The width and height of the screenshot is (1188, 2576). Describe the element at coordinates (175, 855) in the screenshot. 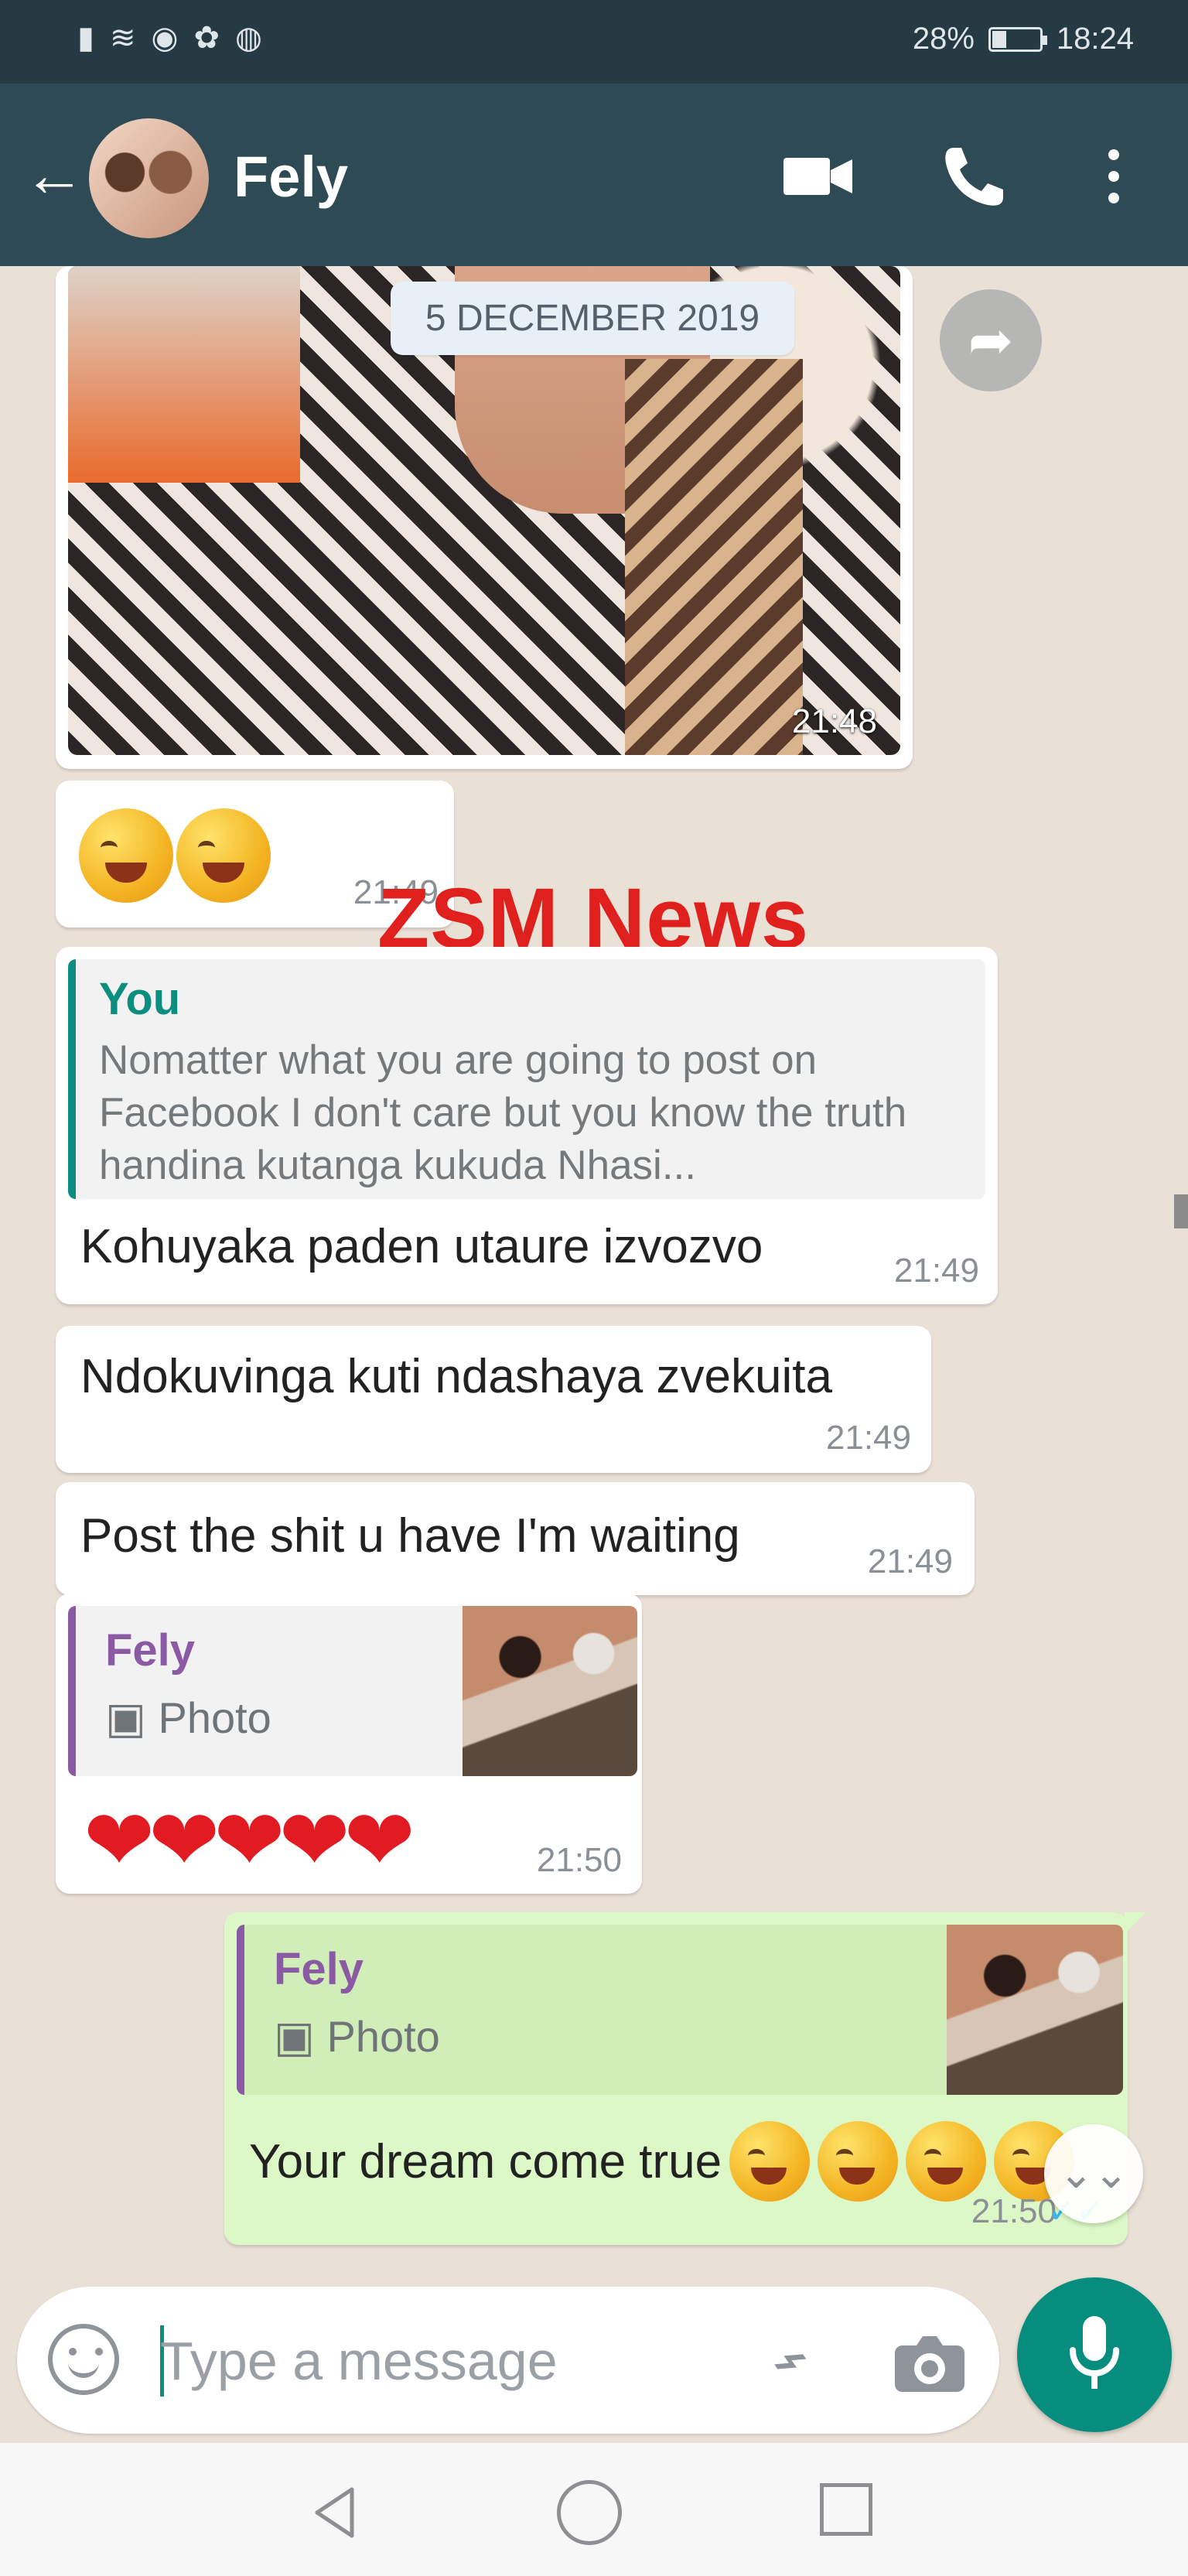

I see `emoji-row` at that location.